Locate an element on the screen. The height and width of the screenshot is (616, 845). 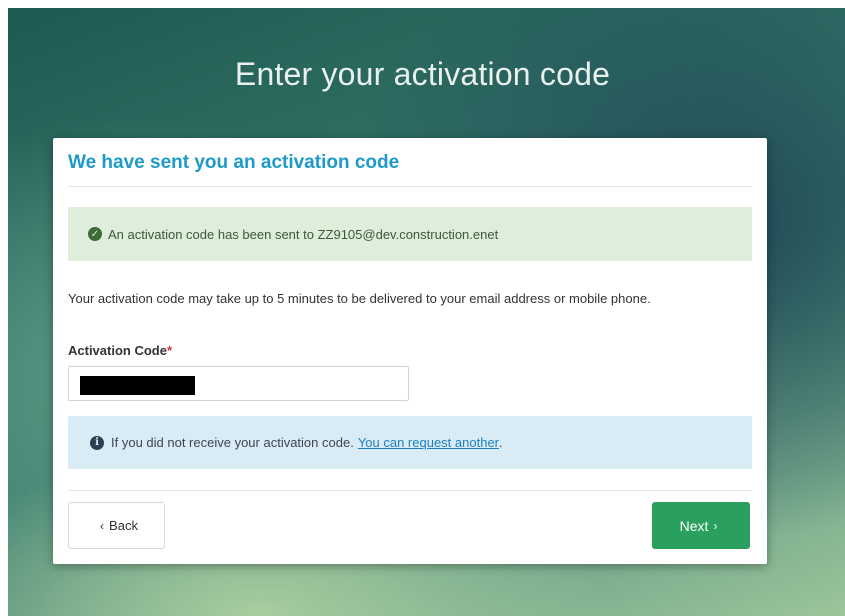
activation-code-label-text: Activation Code is located at coordinates (117, 350).